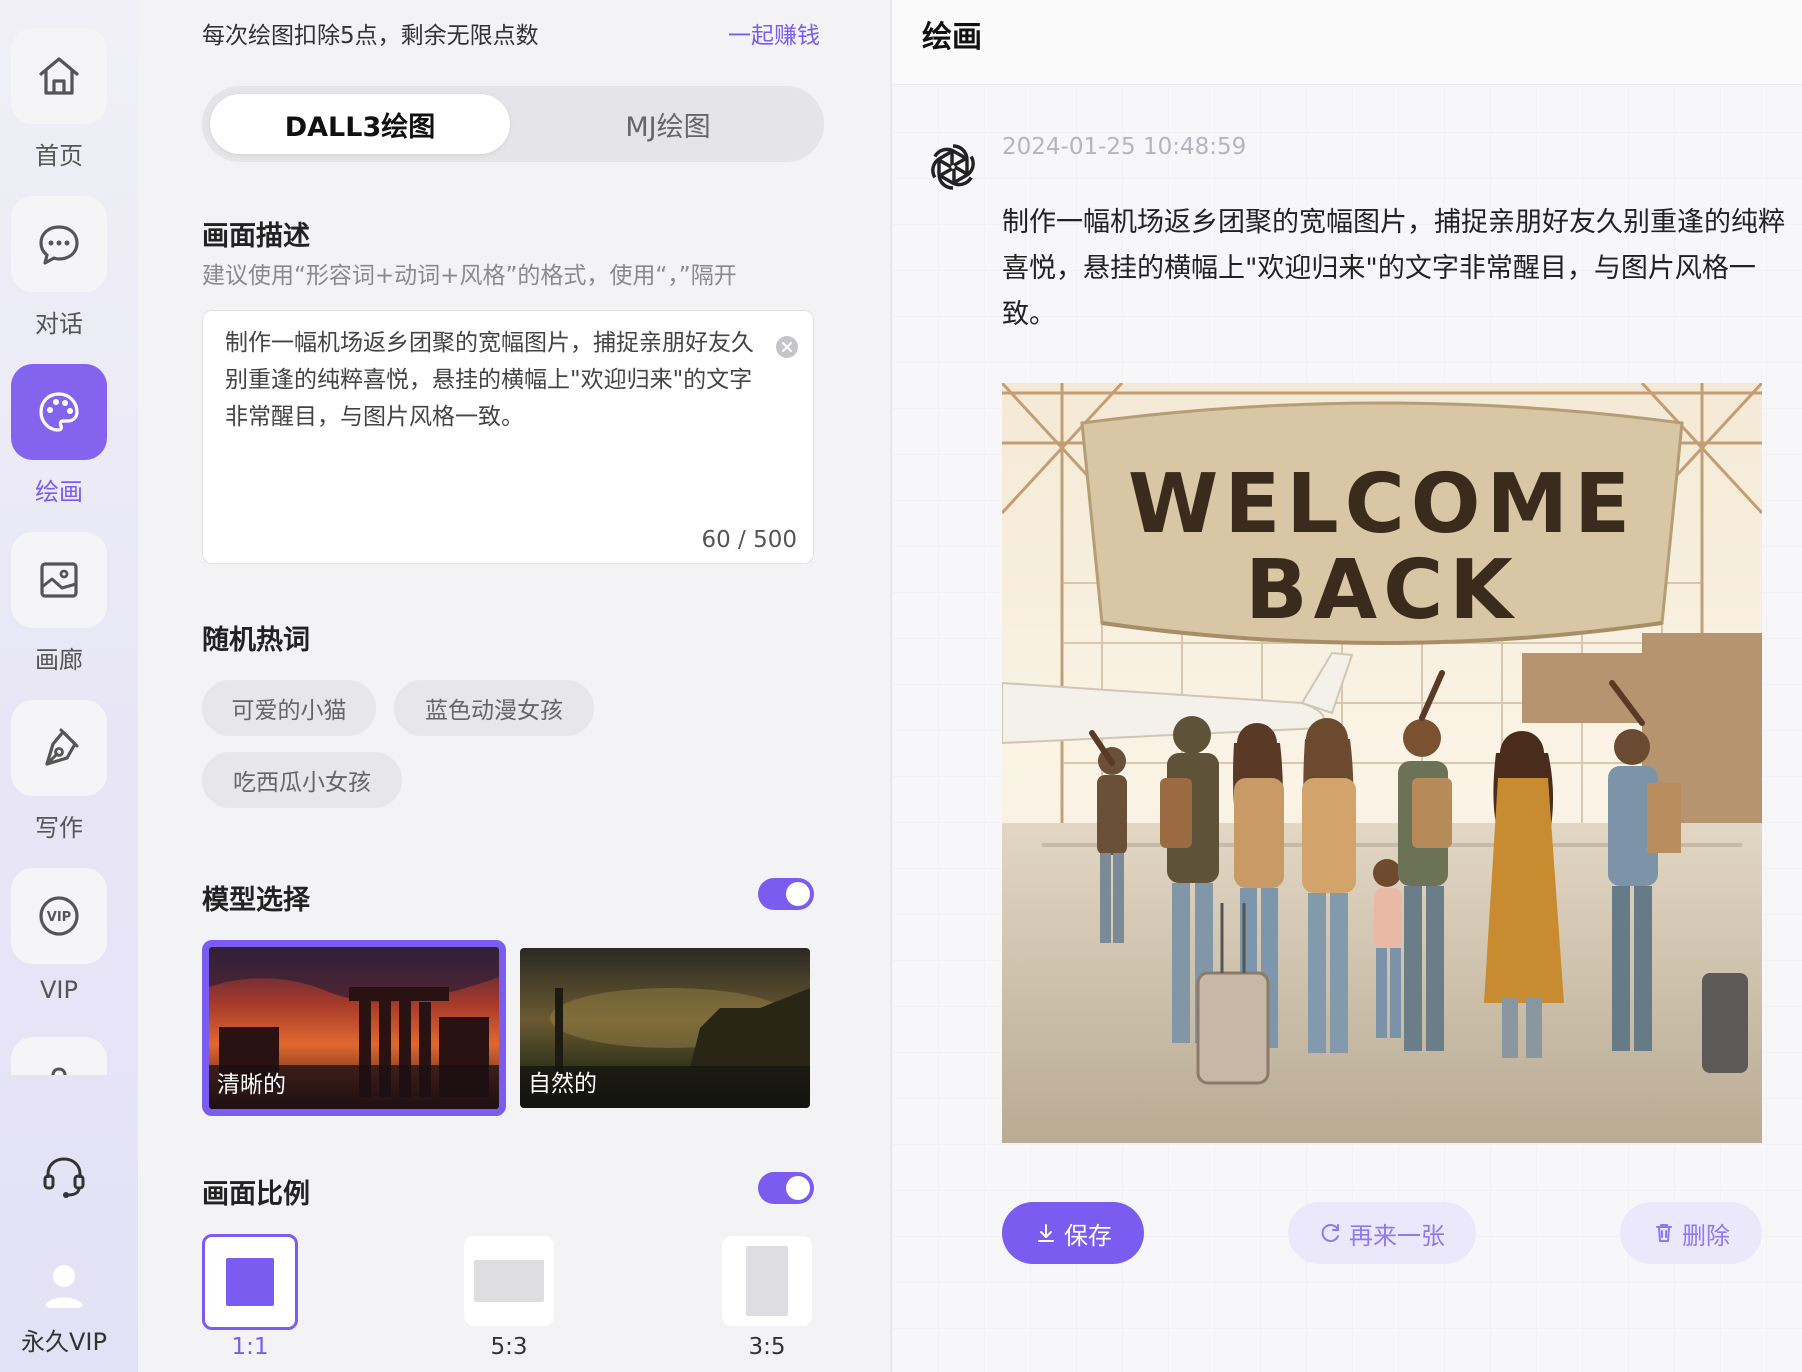 This screenshot has width=1802, height=1372. What do you see at coordinates (774, 33) in the screenshot?
I see `earn-link: 一起赚钱` at bounding box center [774, 33].